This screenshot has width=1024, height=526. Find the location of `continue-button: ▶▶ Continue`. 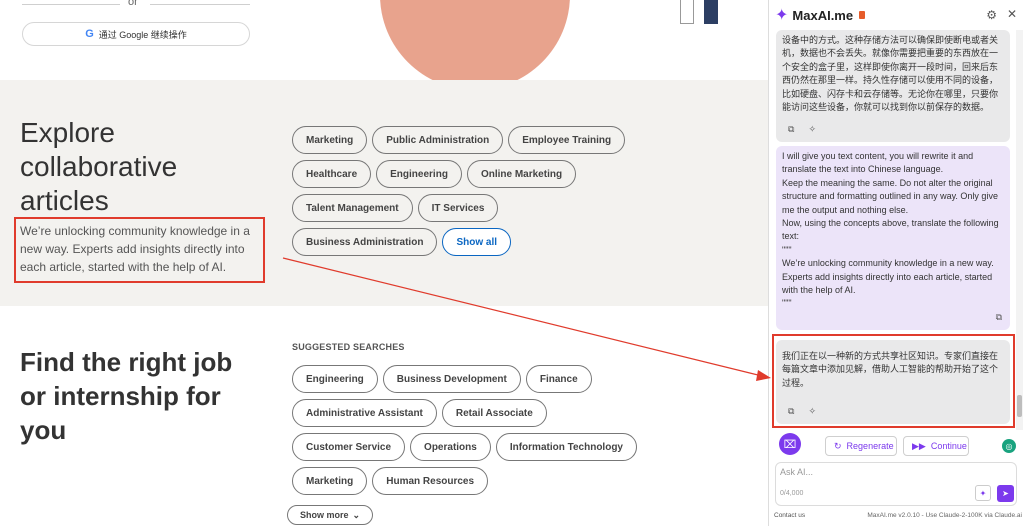

continue-button: ▶▶ Continue is located at coordinates (936, 446).